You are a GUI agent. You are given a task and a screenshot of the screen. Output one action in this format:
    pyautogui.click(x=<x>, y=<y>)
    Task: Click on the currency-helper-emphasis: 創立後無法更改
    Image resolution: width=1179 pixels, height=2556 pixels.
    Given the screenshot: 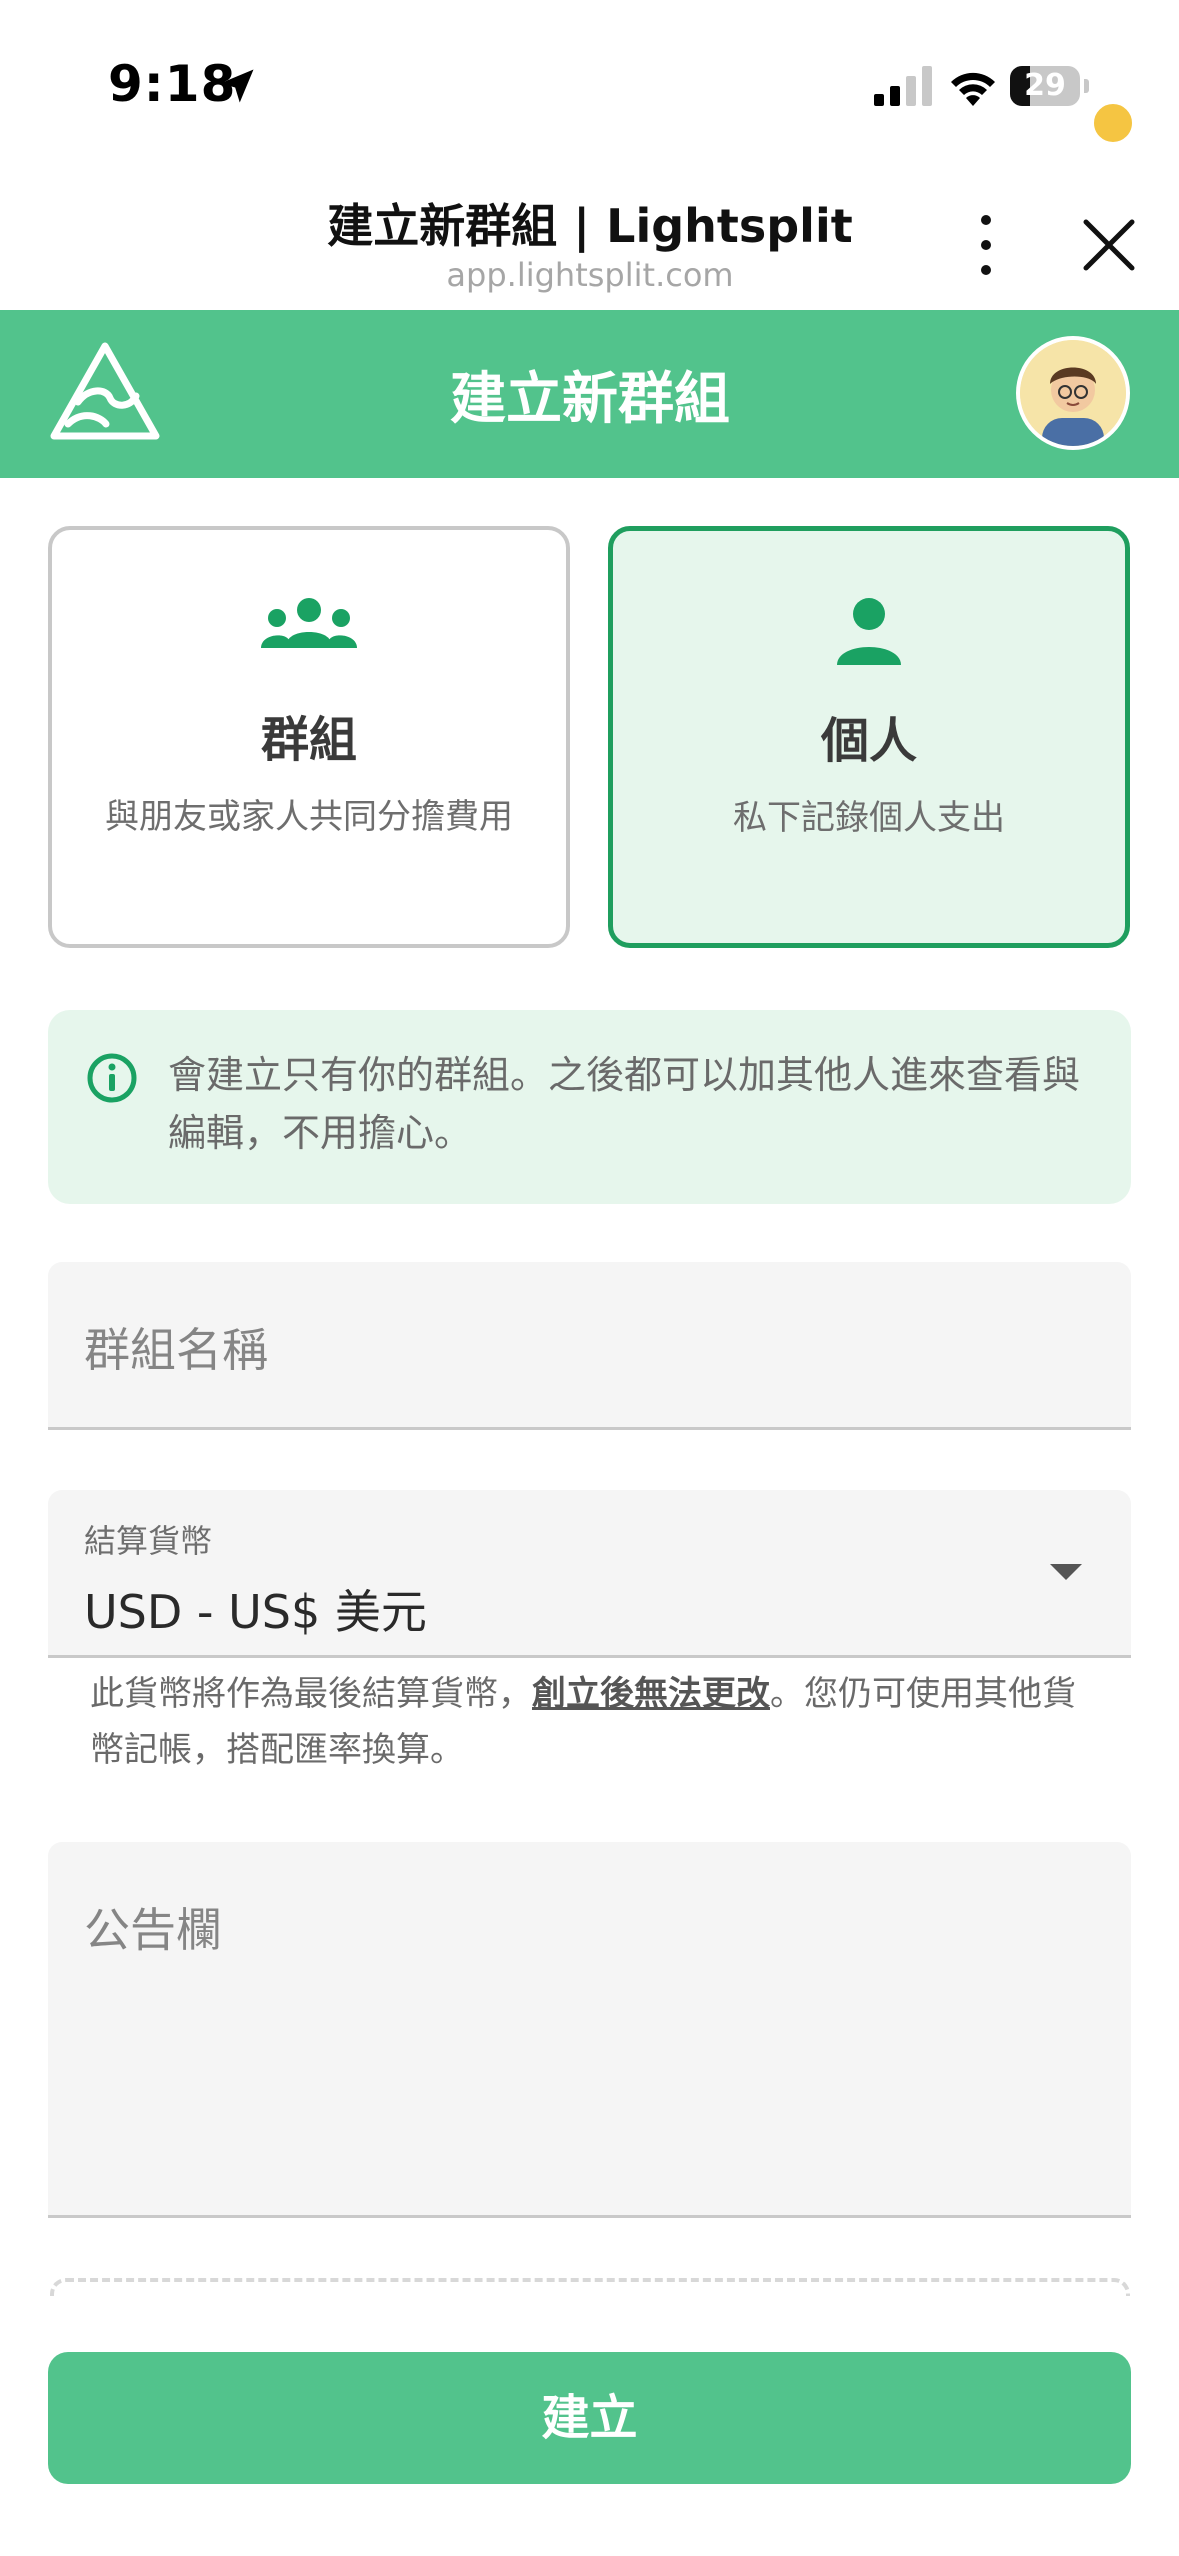 What is the action you would take?
    pyautogui.click(x=651, y=1694)
    